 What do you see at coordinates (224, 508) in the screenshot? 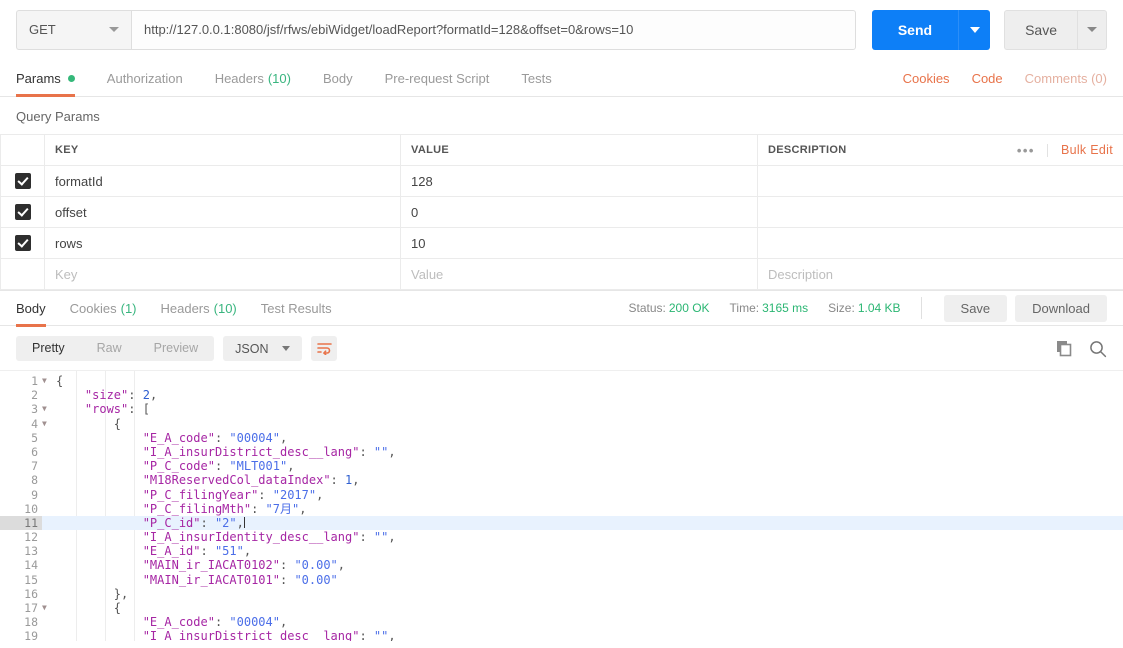
I see `code-text: "P_C_filingMth": "7月",` at bounding box center [224, 508].